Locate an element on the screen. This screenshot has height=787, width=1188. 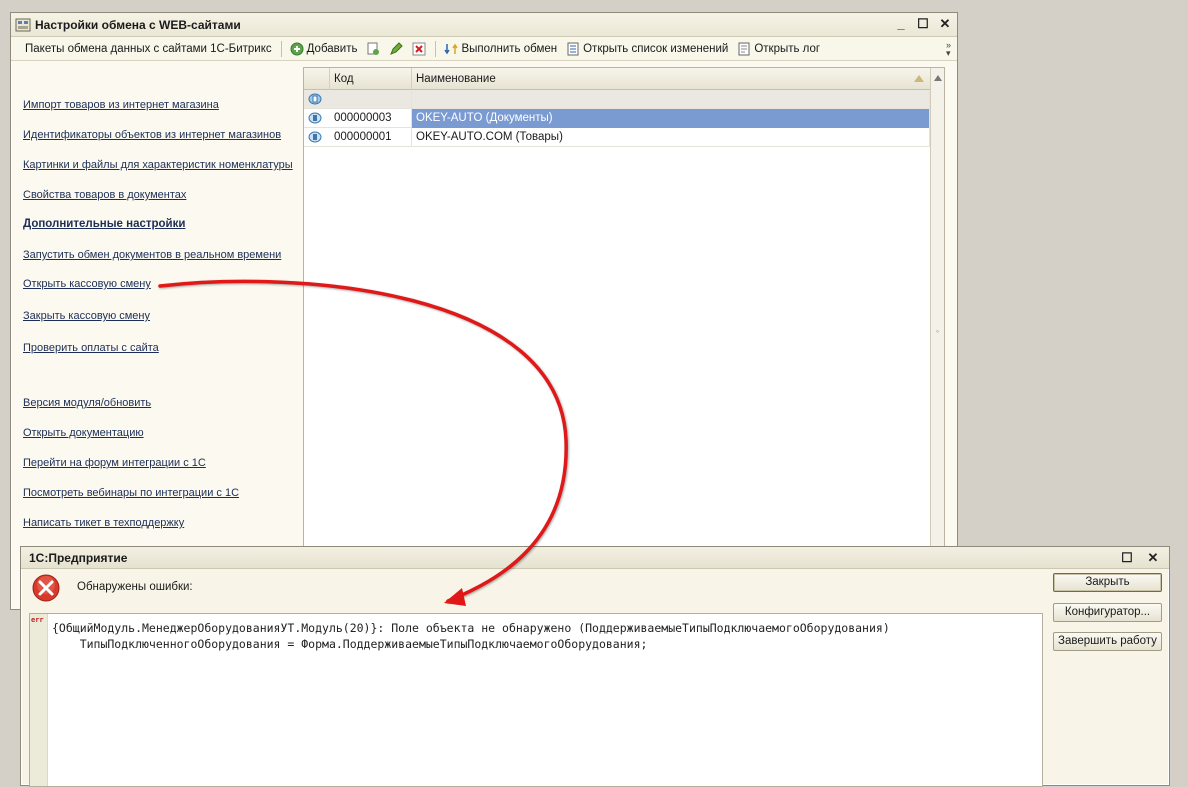
grid-header-icon-col is located at coordinates (317, 79).